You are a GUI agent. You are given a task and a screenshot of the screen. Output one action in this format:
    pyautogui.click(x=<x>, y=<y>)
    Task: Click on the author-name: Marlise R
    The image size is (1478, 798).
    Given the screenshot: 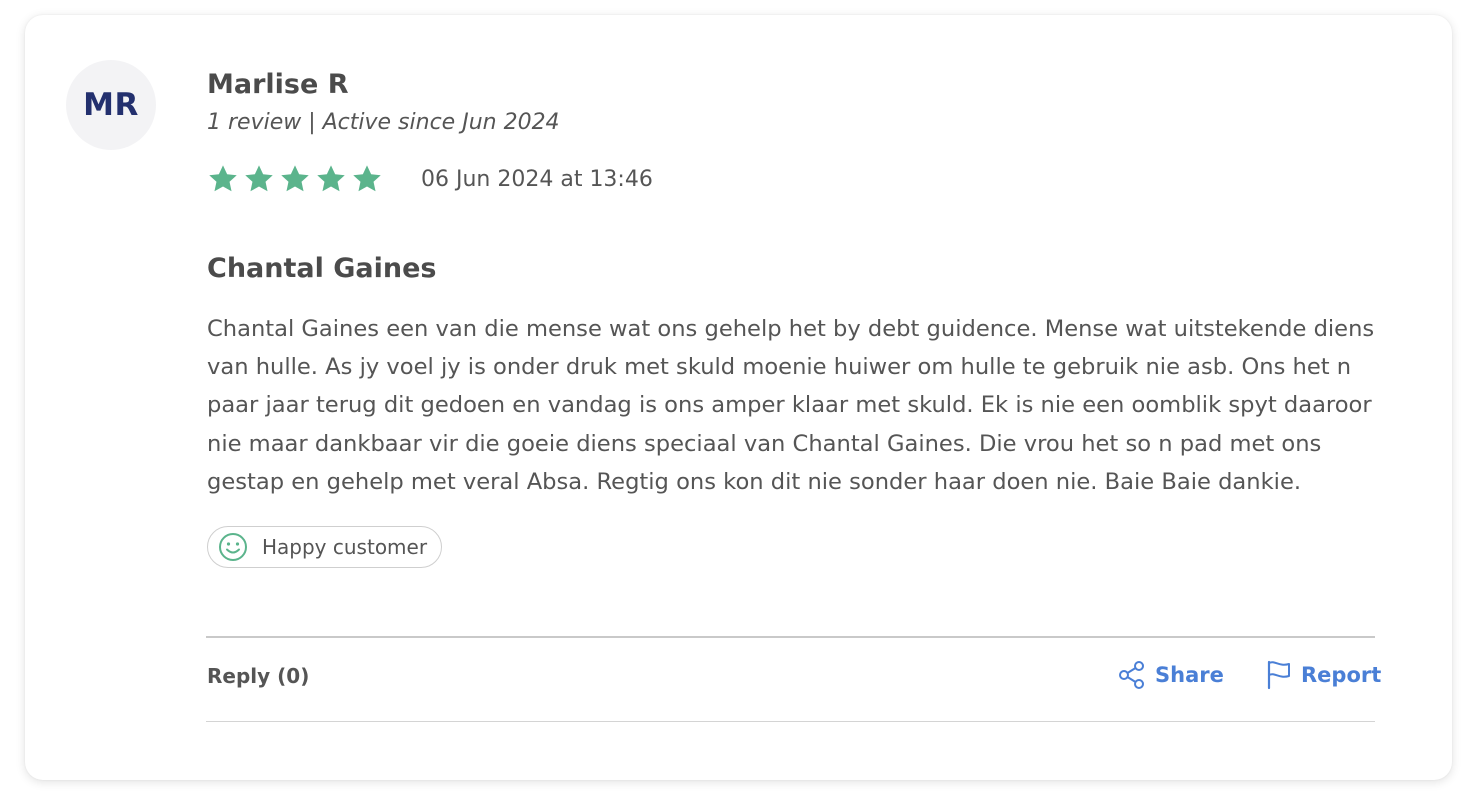 What is the action you would take?
    pyautogui.click(x=791, y=85)
    